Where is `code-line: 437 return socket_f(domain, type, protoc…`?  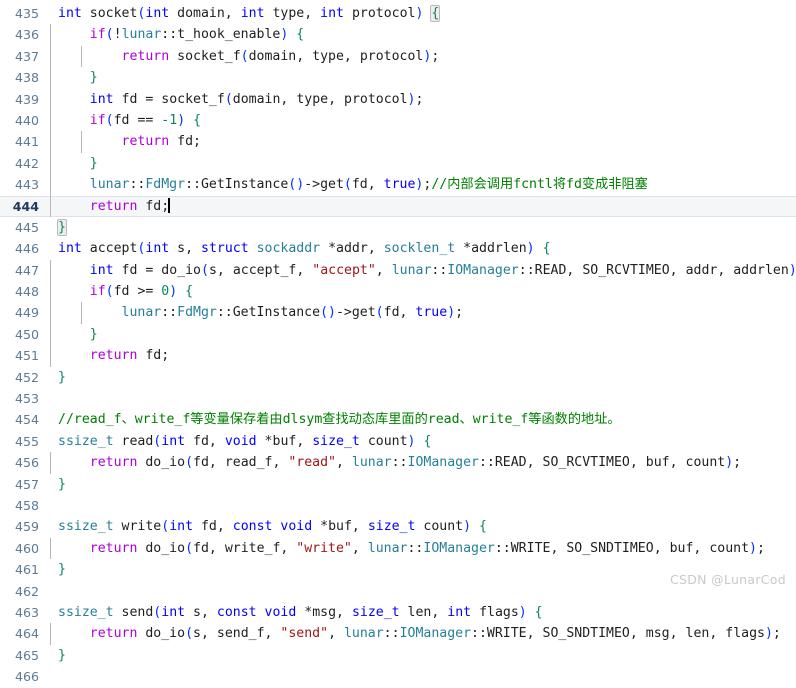 code-line: 437 return socket_f(domain, type, protoc… is located at coordinates (398, 56).